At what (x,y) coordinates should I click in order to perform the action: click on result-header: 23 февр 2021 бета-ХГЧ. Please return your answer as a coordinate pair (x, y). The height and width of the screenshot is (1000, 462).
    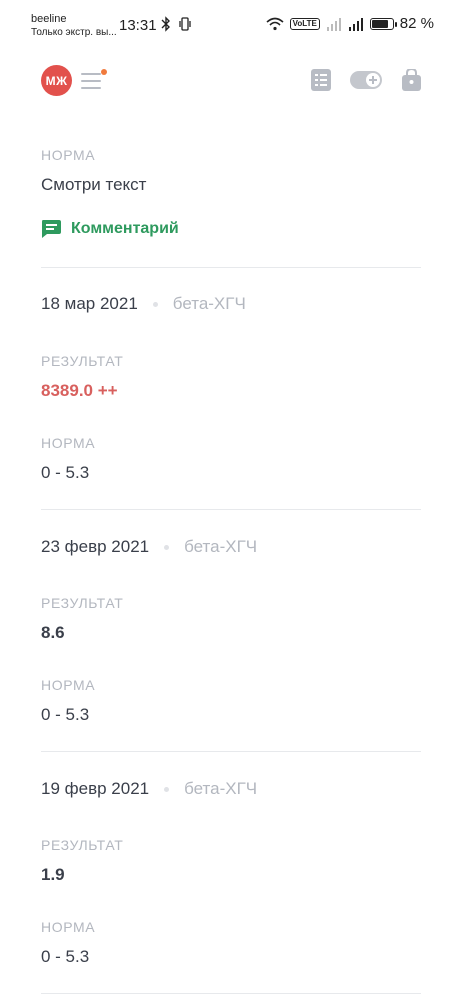
    Looking at the image, I should click on (149, 547).